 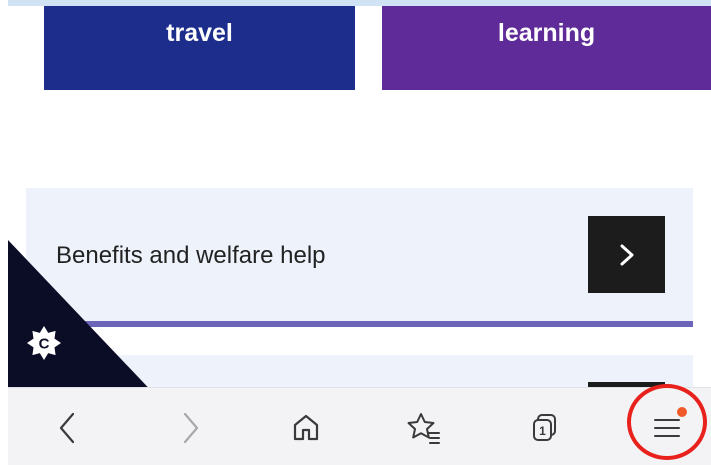 I want to click on tile-travel: travel, so click(x=199, y=45).